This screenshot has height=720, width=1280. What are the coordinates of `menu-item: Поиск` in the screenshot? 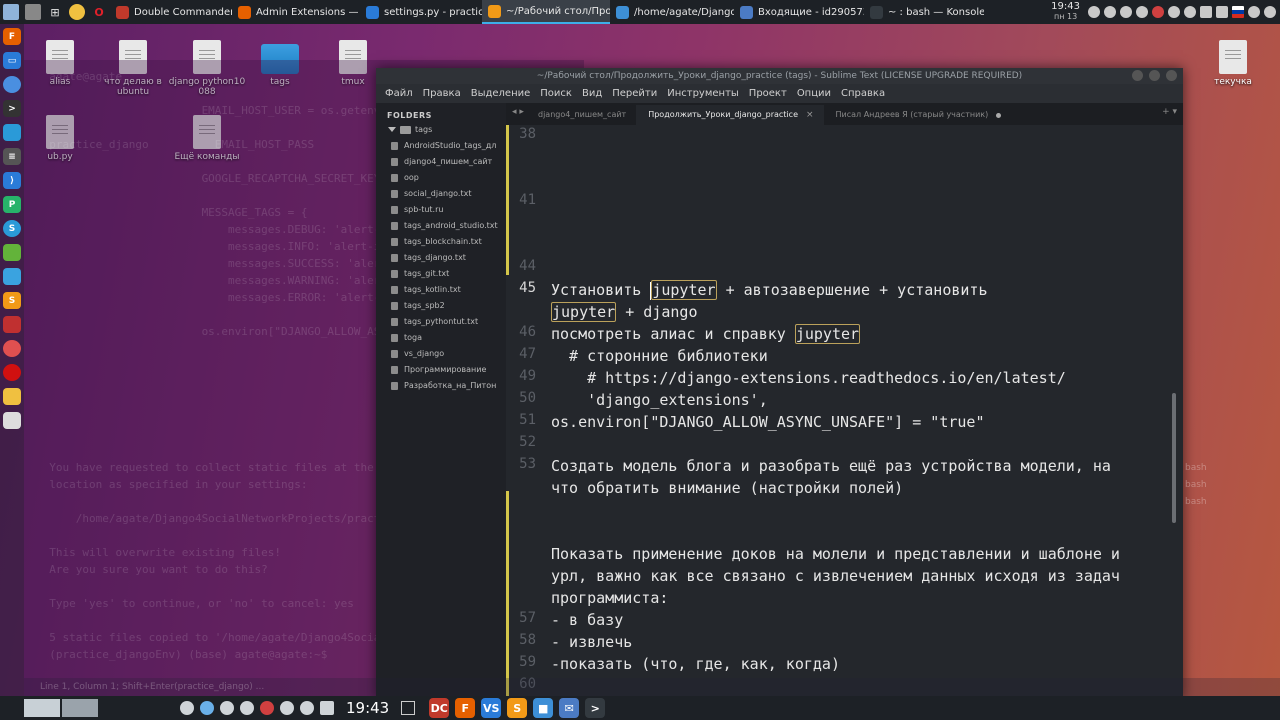 It's located at (556, 93).